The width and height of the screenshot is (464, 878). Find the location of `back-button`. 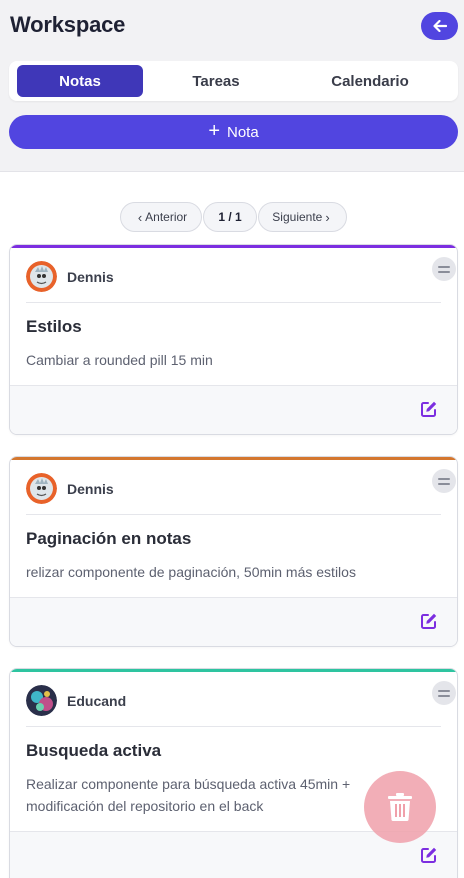

back-button is located at coordinates (439, 26).